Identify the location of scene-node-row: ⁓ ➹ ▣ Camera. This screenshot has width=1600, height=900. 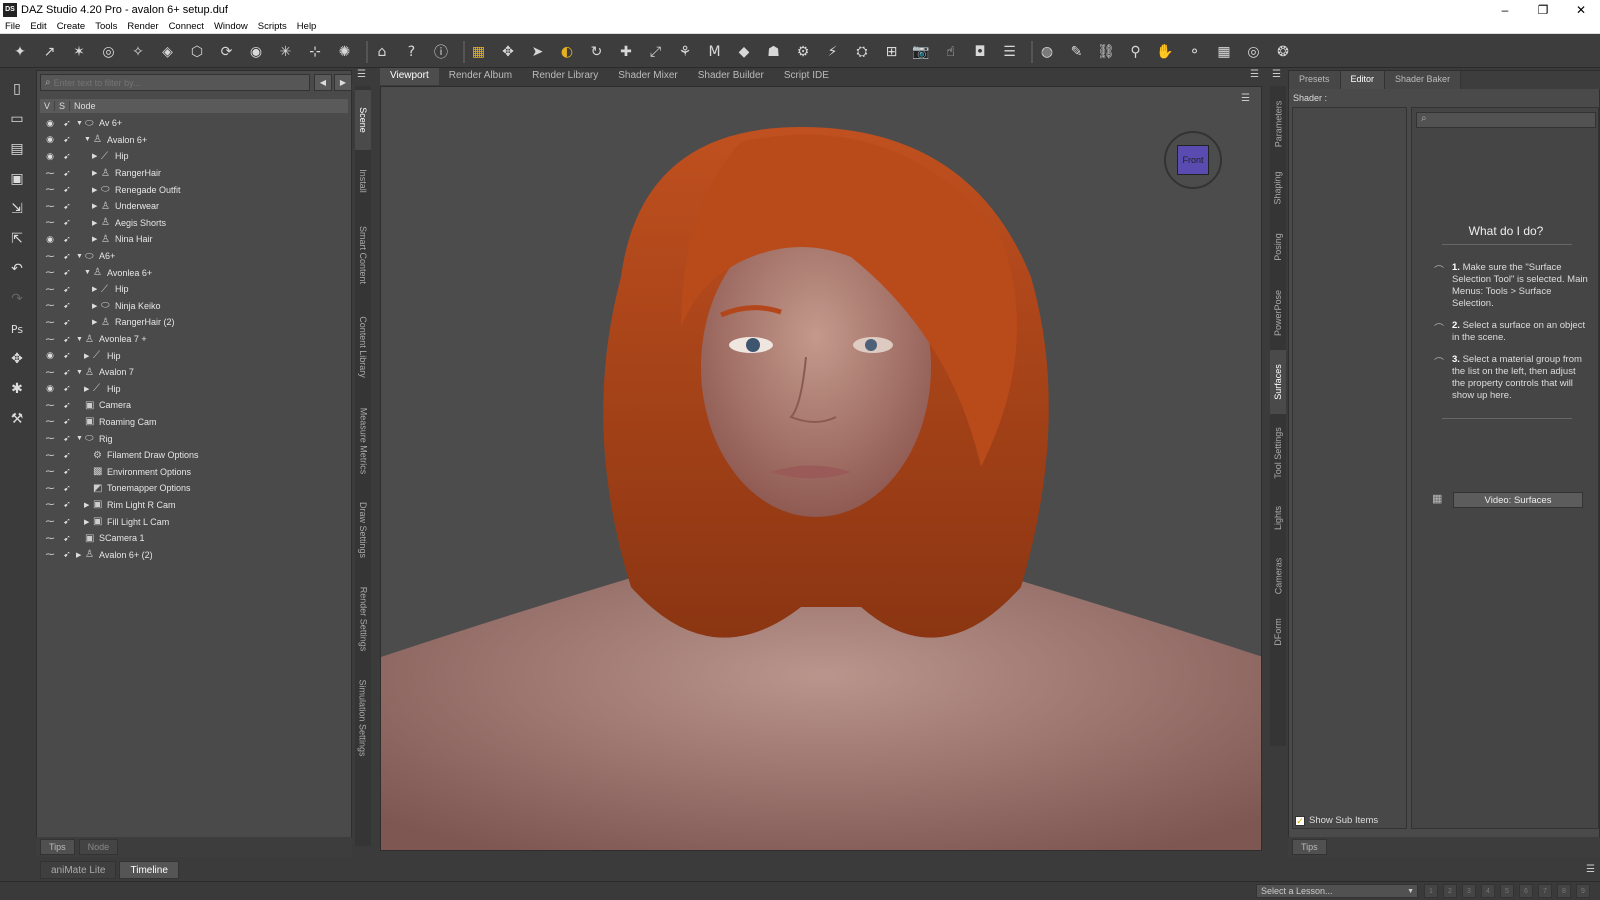
(194, 405).